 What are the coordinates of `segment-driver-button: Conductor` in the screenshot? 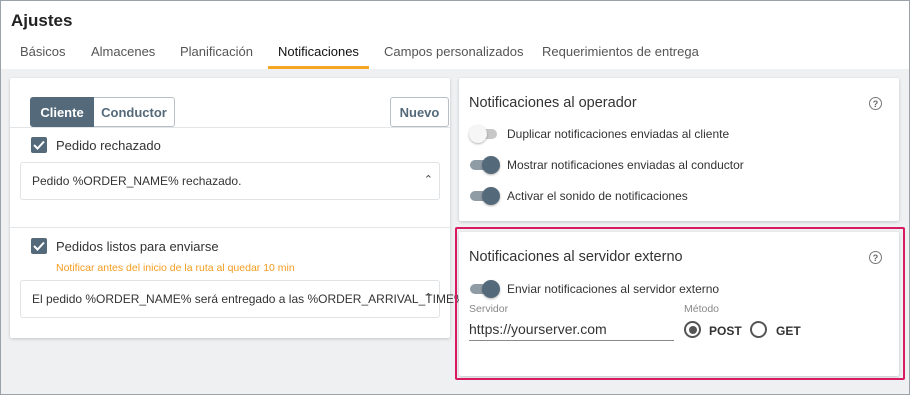 It's located at (134, 112).